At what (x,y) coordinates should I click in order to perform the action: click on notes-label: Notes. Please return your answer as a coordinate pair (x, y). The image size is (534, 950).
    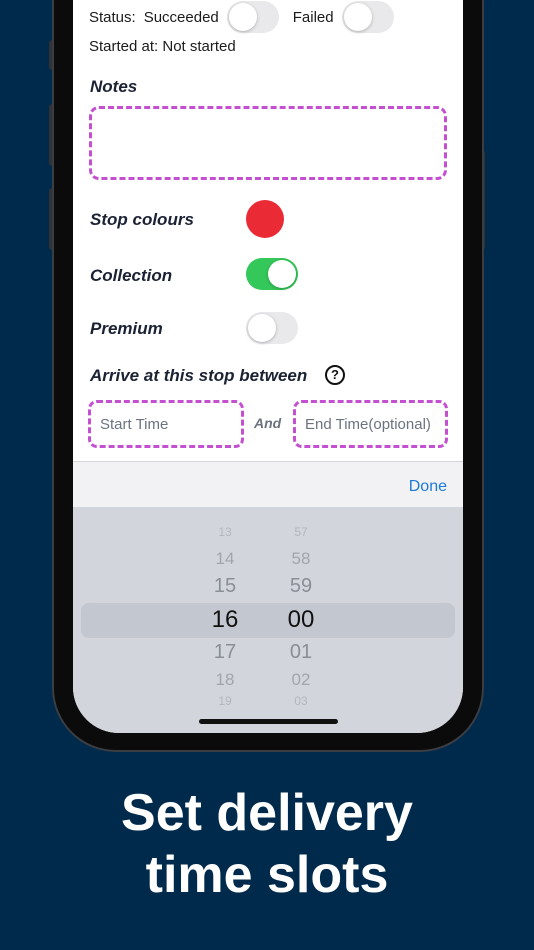
    Looking at the image, I should click on (114, 86).